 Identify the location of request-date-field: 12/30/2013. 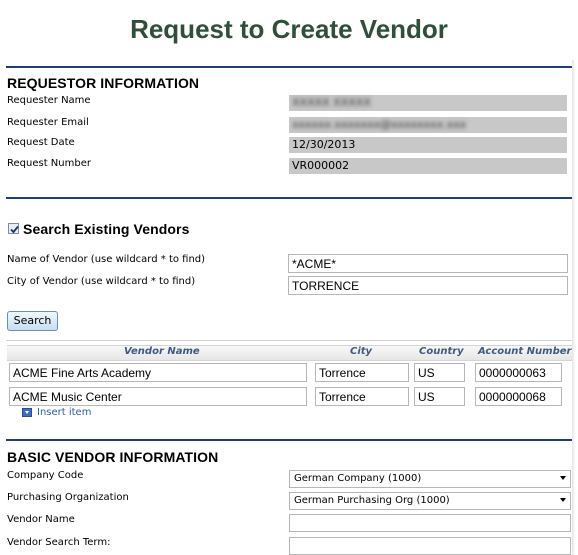
(428, 145).